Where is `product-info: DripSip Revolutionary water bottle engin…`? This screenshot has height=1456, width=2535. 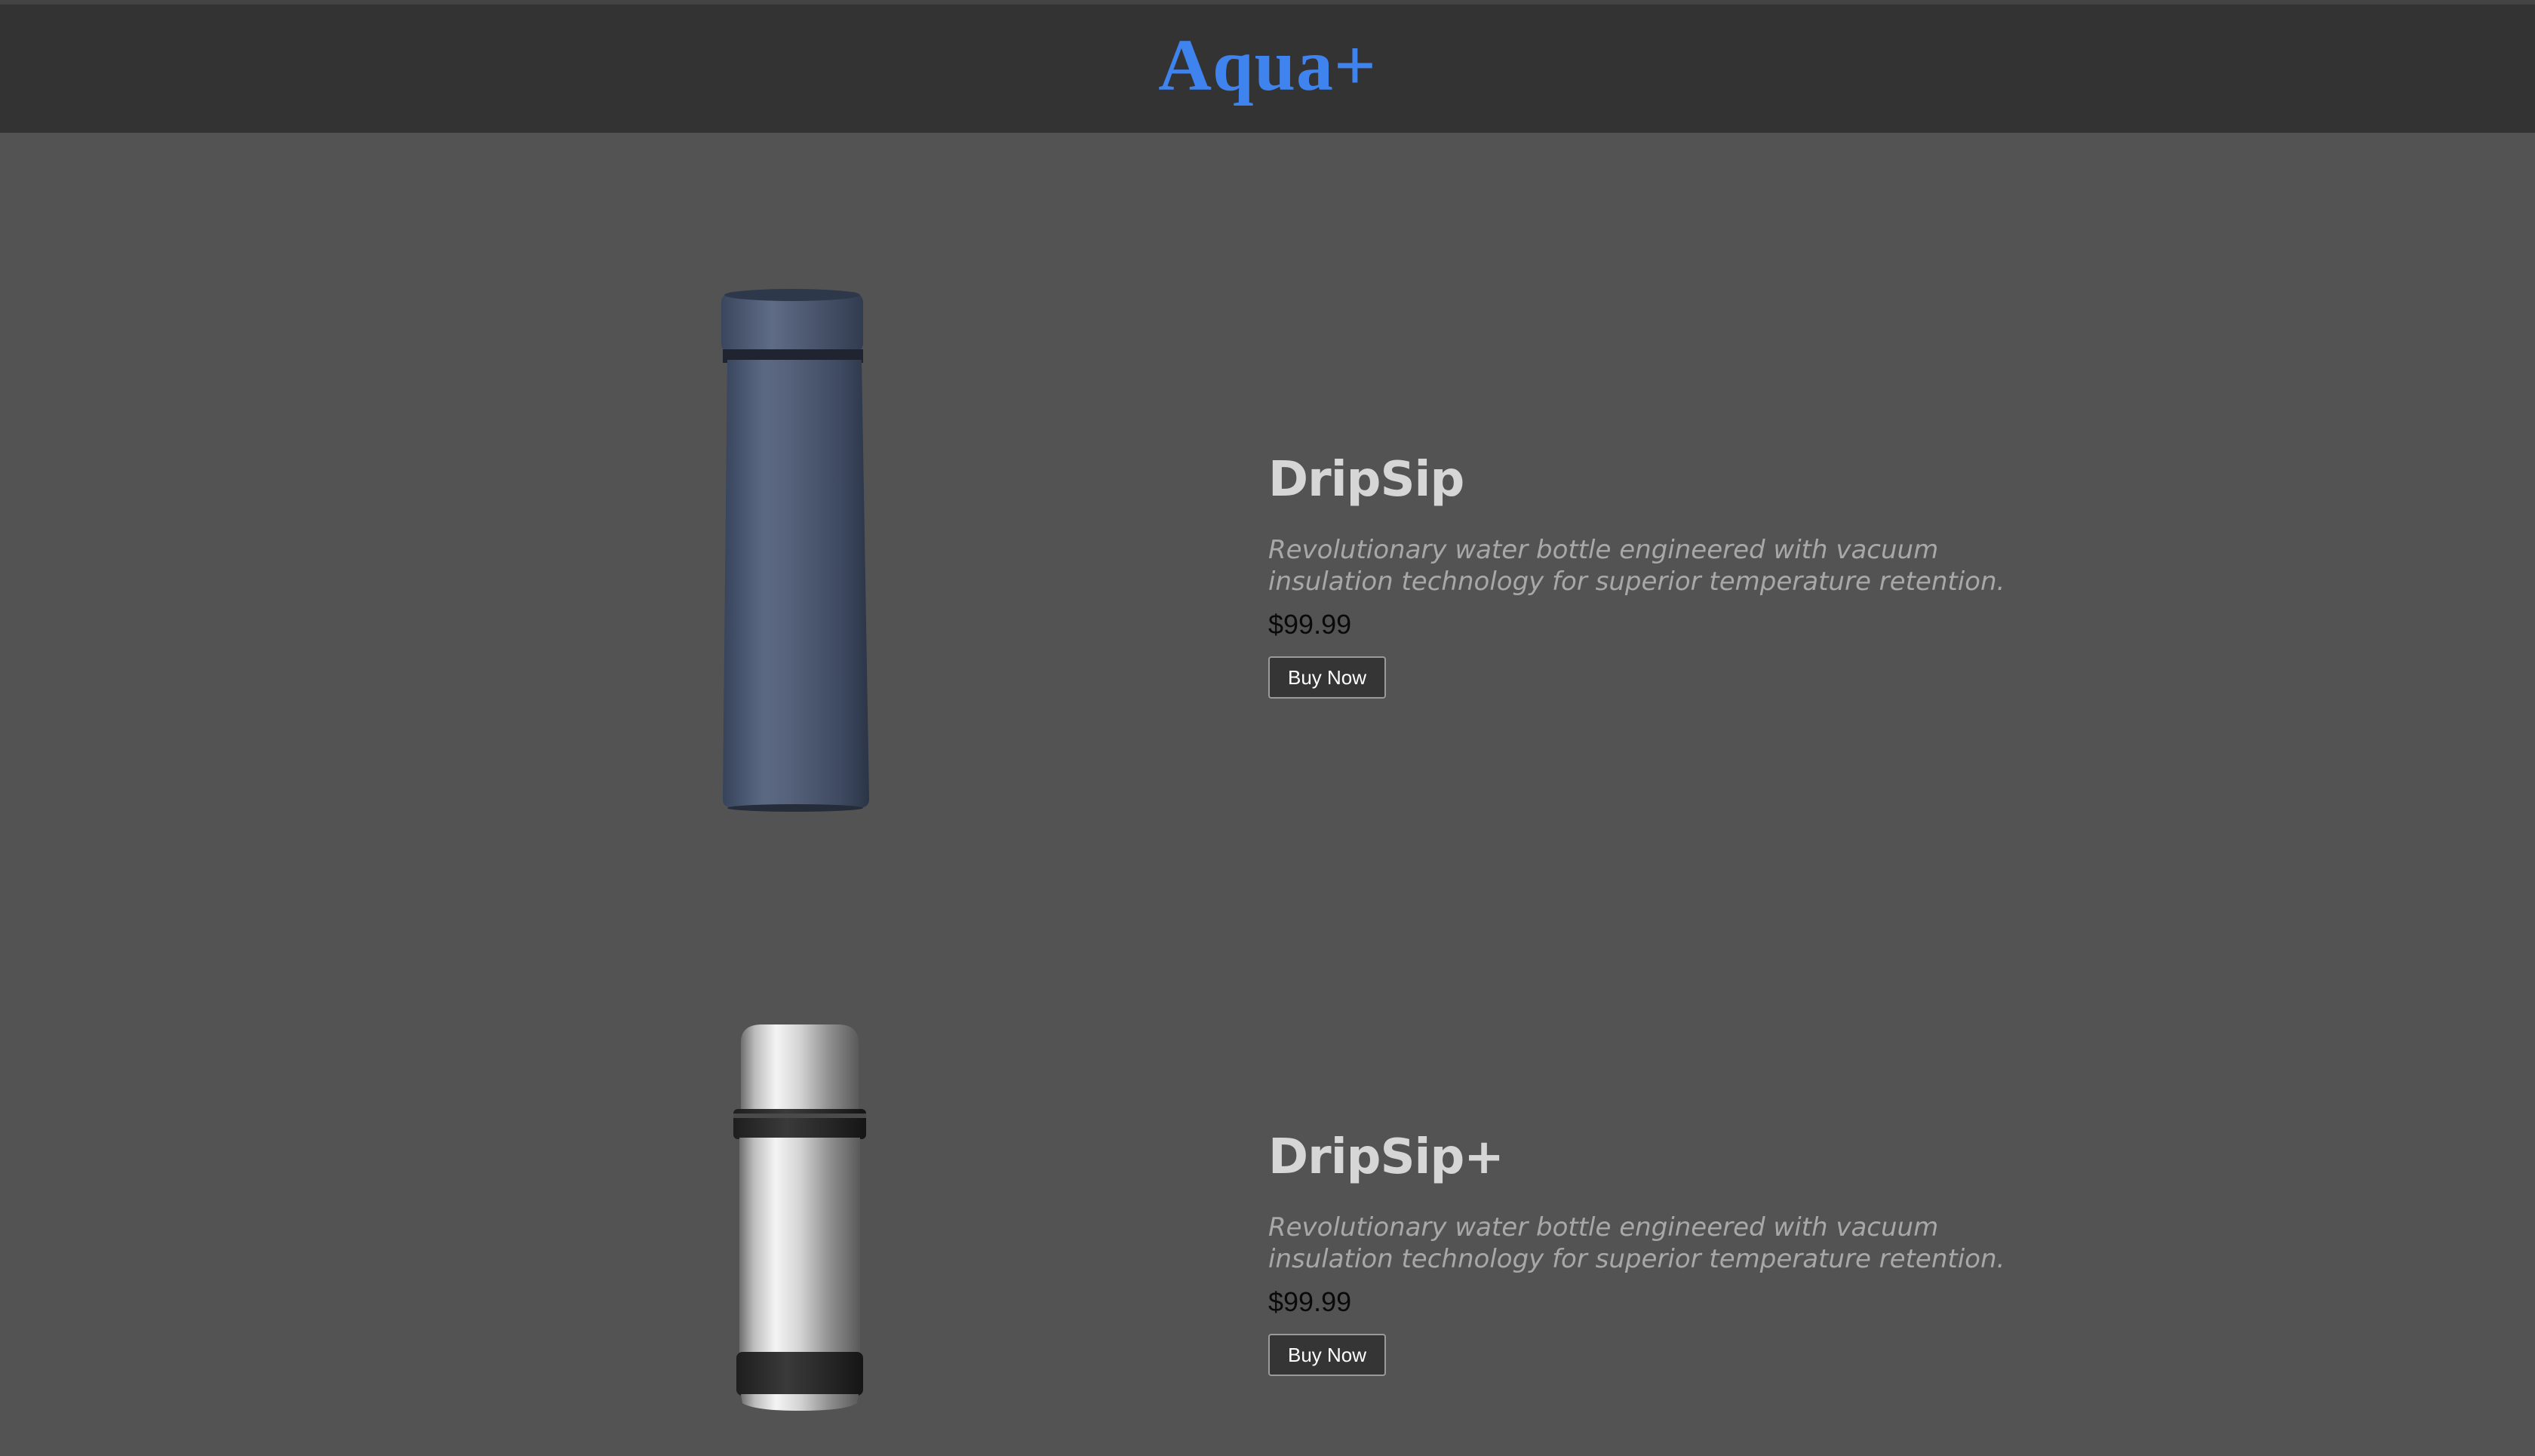
product-info: DripSip Revolutionary water bottle engin… is located at coordinates (1661, 574).